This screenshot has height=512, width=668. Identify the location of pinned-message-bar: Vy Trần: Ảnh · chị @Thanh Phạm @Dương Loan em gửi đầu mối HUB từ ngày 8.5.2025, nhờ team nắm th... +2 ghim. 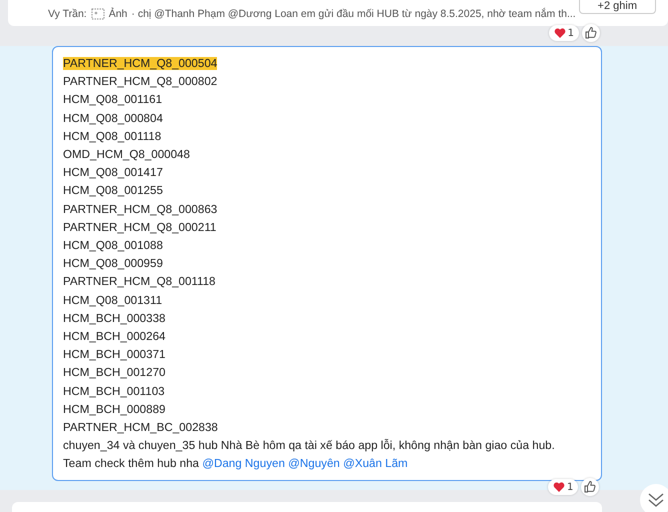
(338, 13).